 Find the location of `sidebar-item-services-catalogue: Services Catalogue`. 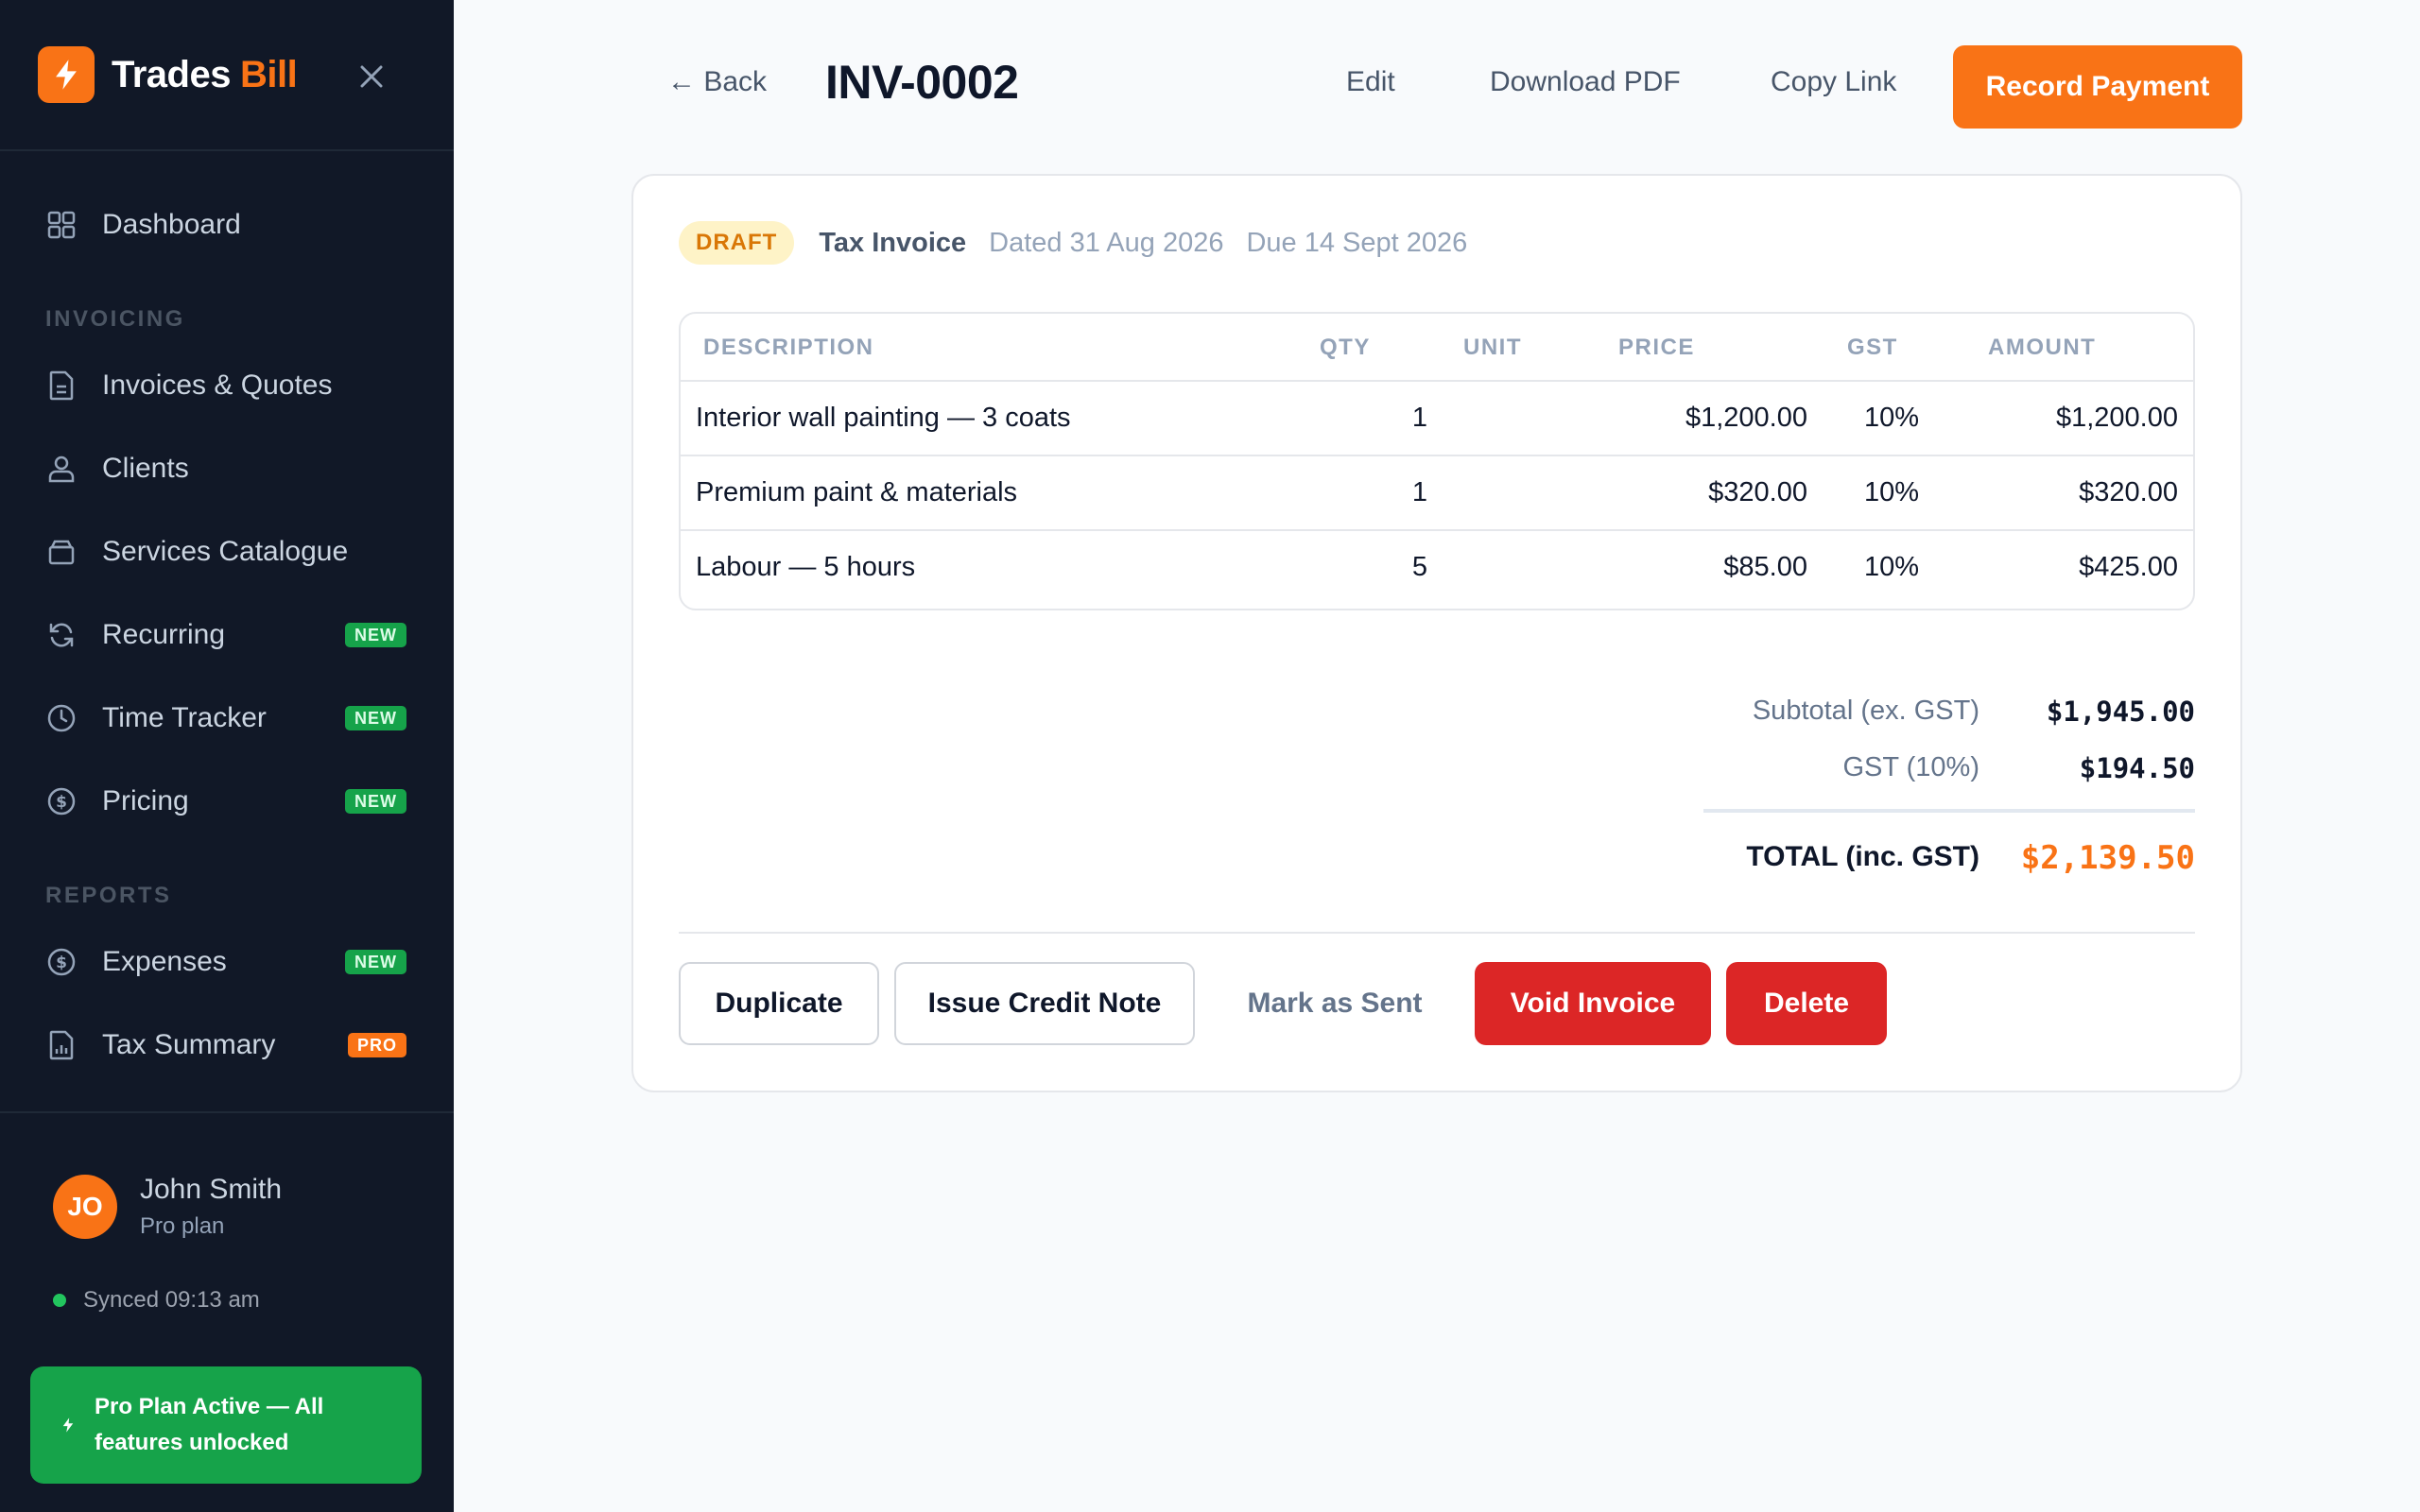

sidebar-item-services-catalogue: Services Catalogue is located at coordinates (227, 551).